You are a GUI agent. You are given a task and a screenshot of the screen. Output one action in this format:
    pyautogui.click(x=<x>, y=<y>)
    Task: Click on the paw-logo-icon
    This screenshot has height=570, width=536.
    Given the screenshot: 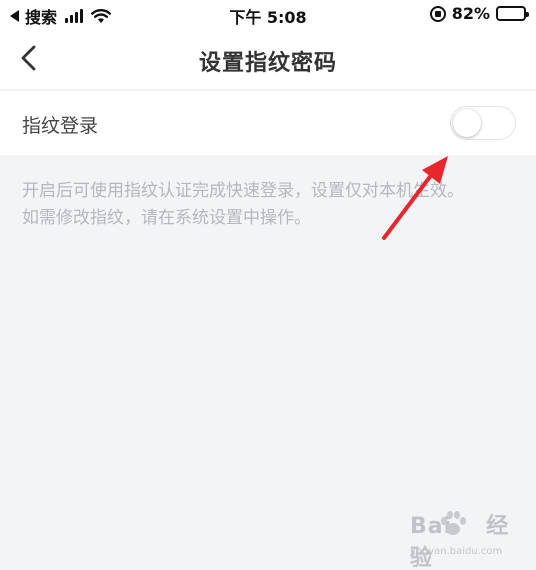 What is the action you would take?
    pyautogui.click(x=453, y=523)
    